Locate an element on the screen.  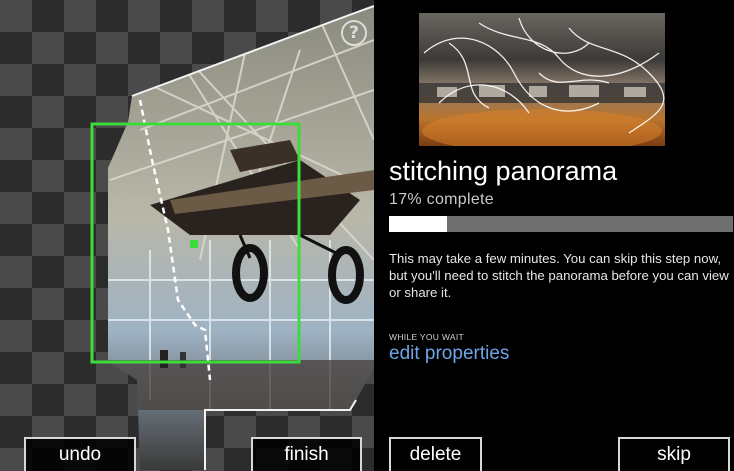
while-you-wait-label: WHILE YOU WAIT is located at coordinates (427, 337).